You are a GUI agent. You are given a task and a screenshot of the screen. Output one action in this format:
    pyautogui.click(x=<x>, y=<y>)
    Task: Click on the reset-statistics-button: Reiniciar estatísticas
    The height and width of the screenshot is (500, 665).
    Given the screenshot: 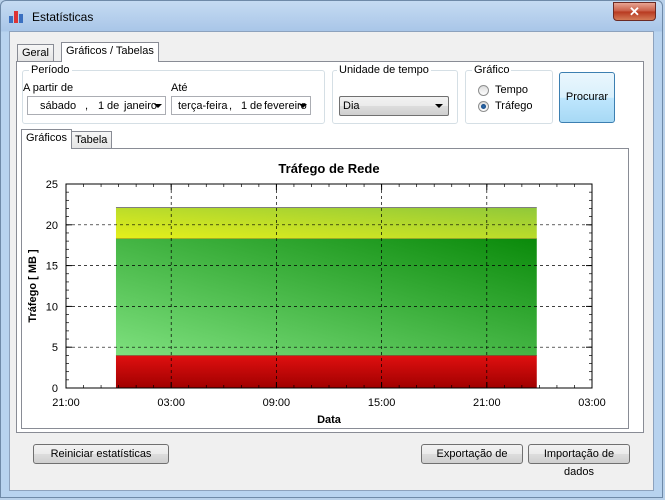 What is the action you would take?
    pyautogui.click(x=101, y=454)
    